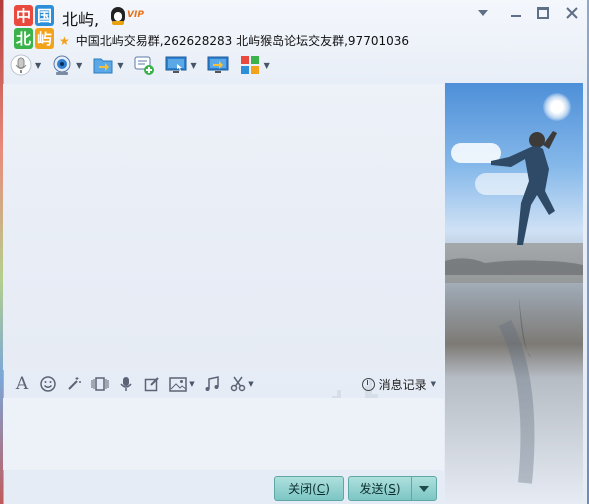  I want to click on send-file-icon, so click(103, 65).